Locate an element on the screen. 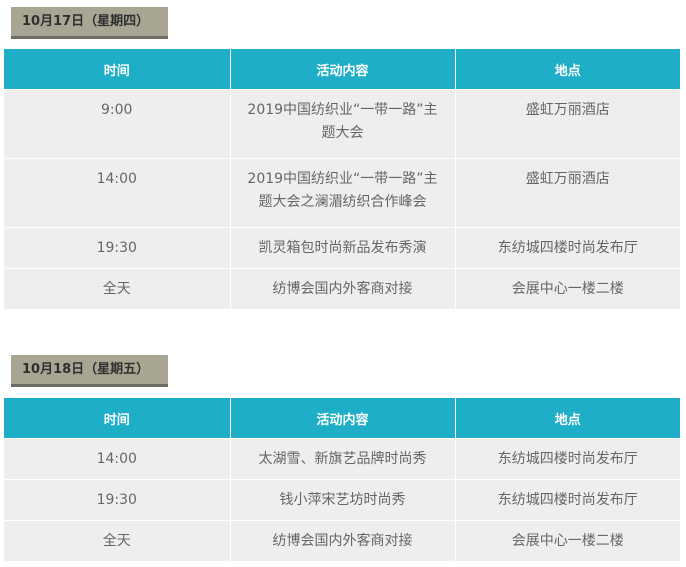  table-row: 14:00 太湖雪、新旗艺品牌时尚秀 东纺城四楼时尚发布厅 is located at coordinates (342, 459).